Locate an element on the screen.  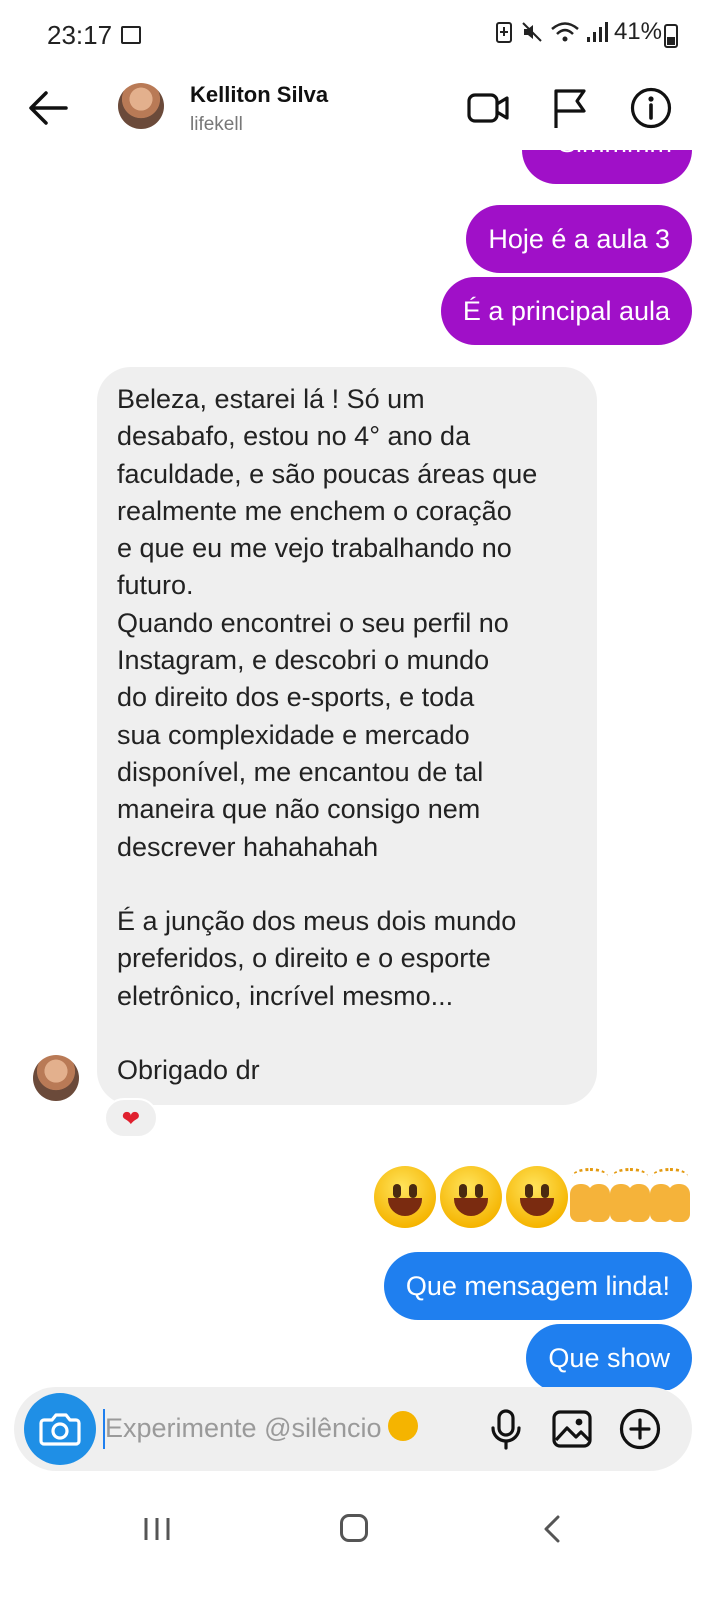
status-time: 23:17 is located at coordinates (80, 35).